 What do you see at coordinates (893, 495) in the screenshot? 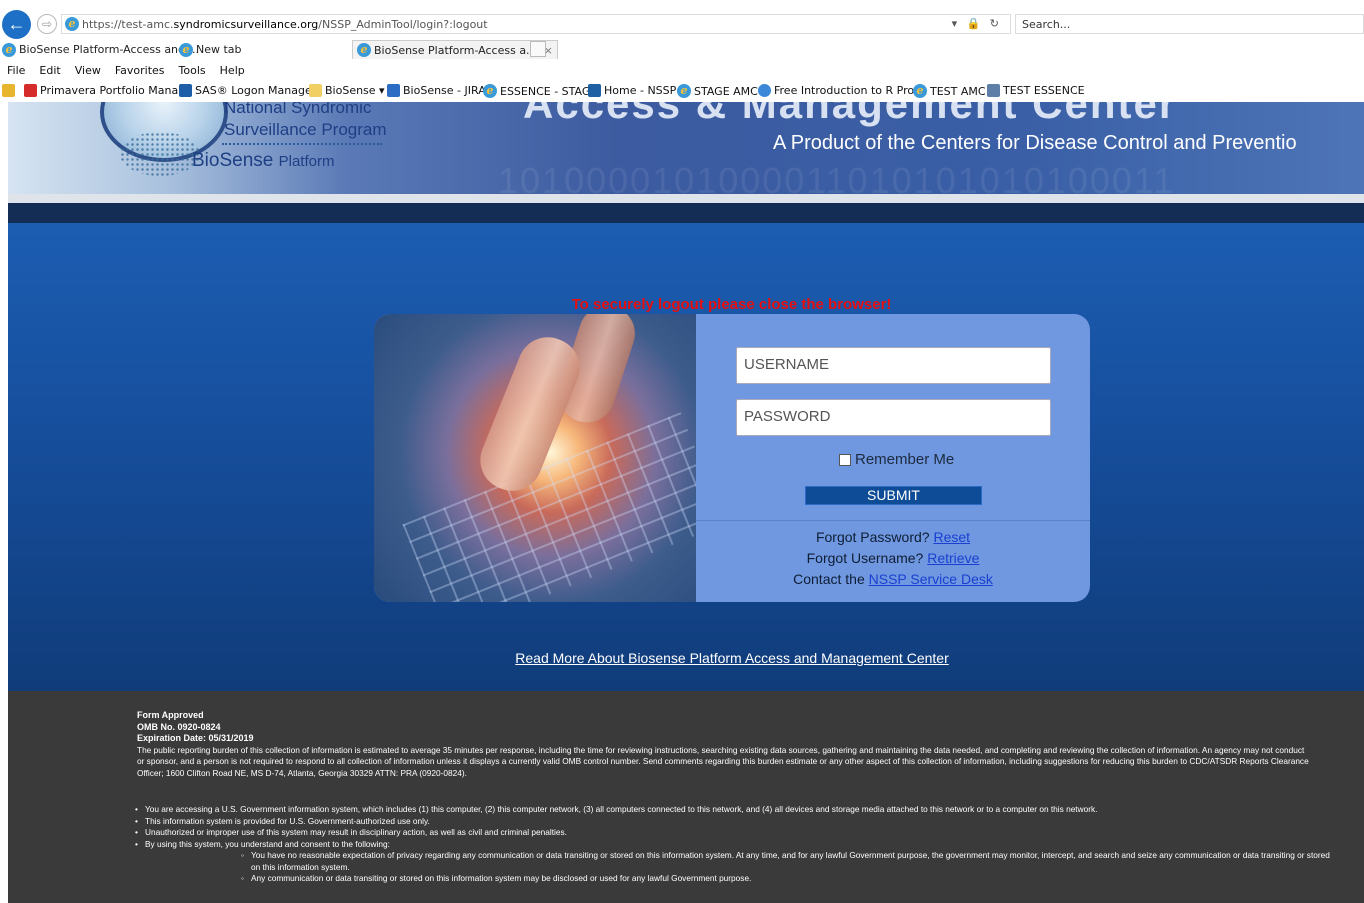
I see `submit-button: SUBMIT` at bounding box center [893, 495].